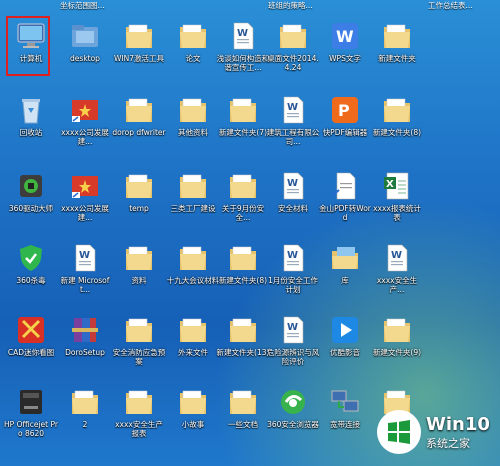  I want to click on desktop-icon-item: W 1月份安全工作计划, so click(293, 270).